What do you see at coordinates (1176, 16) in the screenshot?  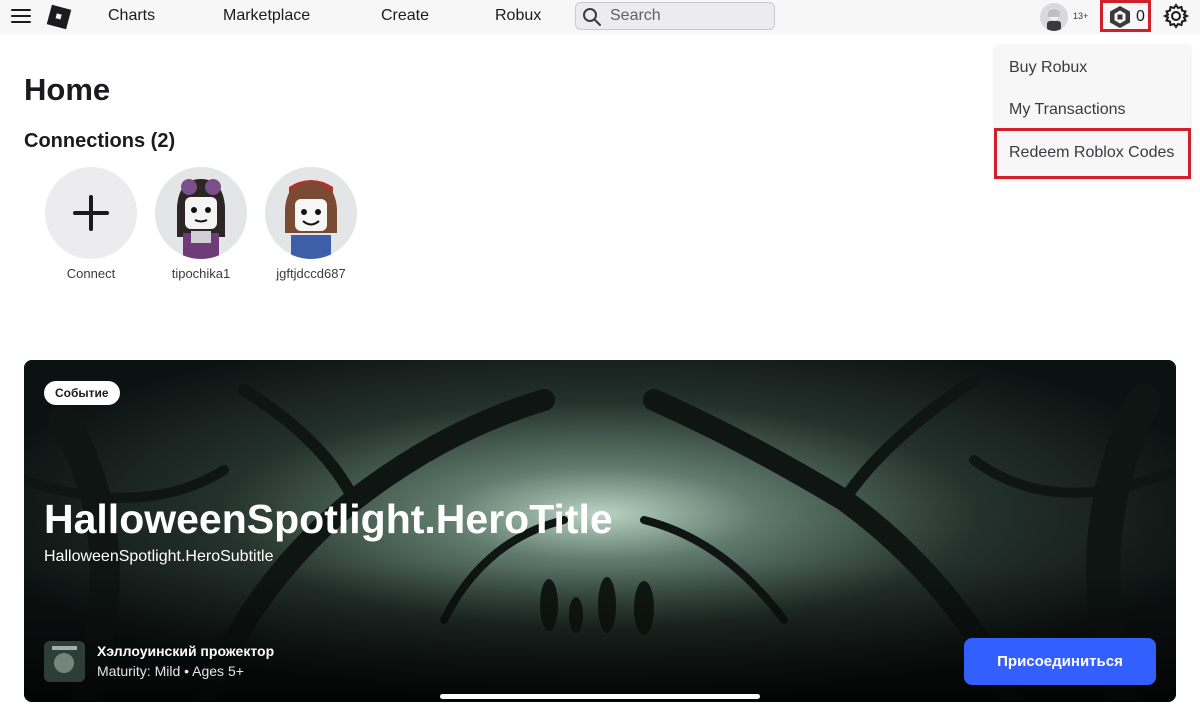 I see `gear-icon` at bounding box center [1176, 16].